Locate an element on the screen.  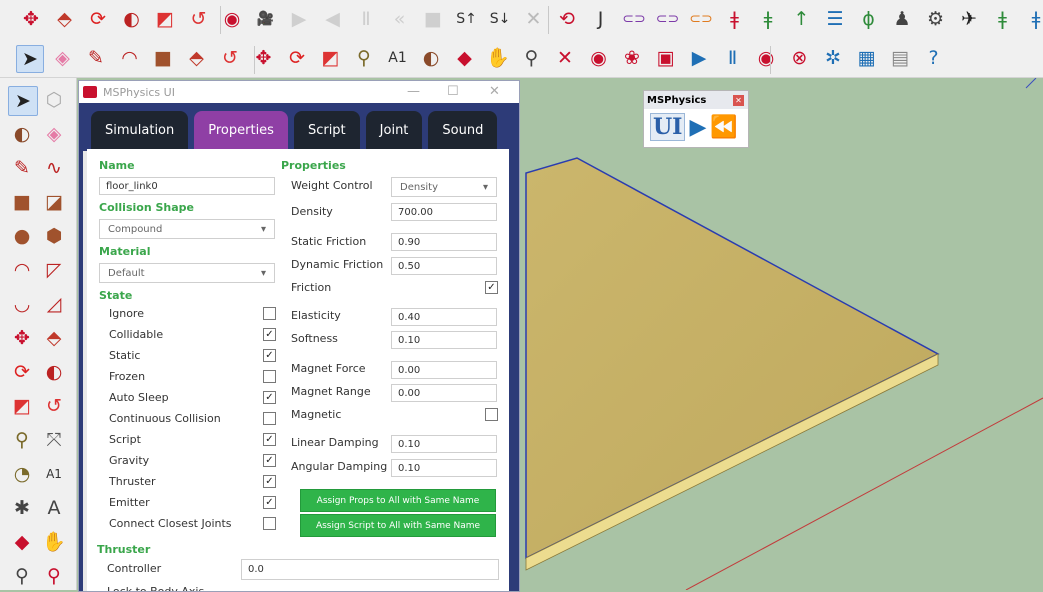
material-select: Default ▾ is located at coordinates (187, 273).